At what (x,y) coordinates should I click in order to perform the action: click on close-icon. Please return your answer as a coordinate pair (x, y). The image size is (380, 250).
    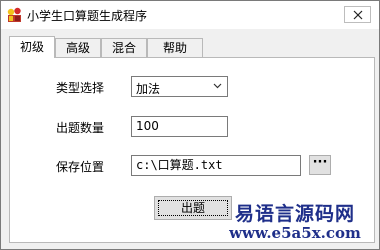
    Looking at the image, I should click on (357, 14).